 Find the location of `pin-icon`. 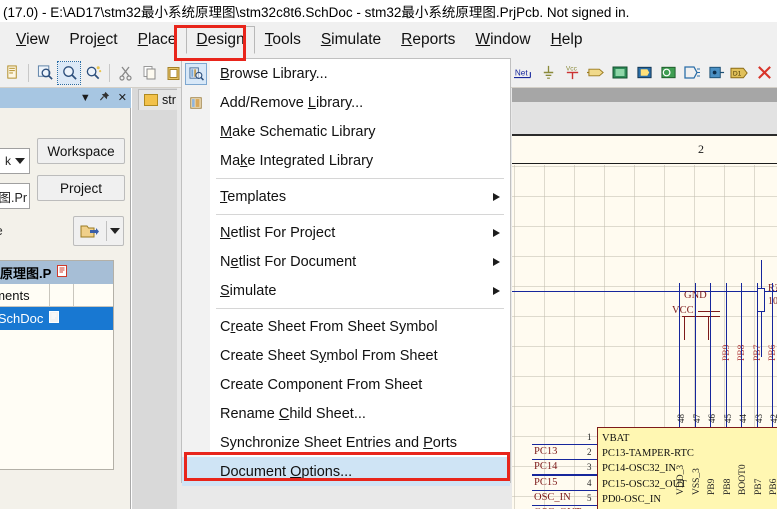

pin-icon is located at coordinates (104, 98).